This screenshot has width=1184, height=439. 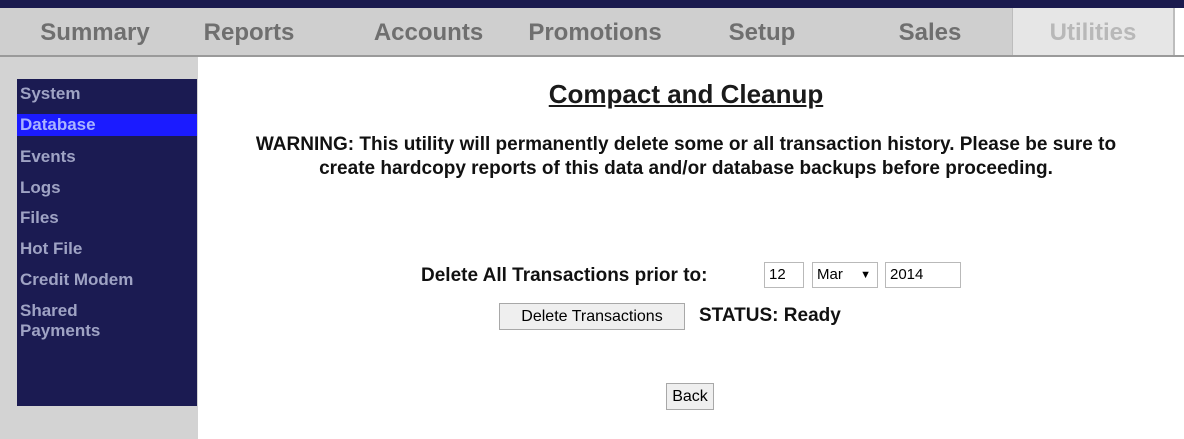 I want to click on back-button: Back, so click(x=690, y=396).